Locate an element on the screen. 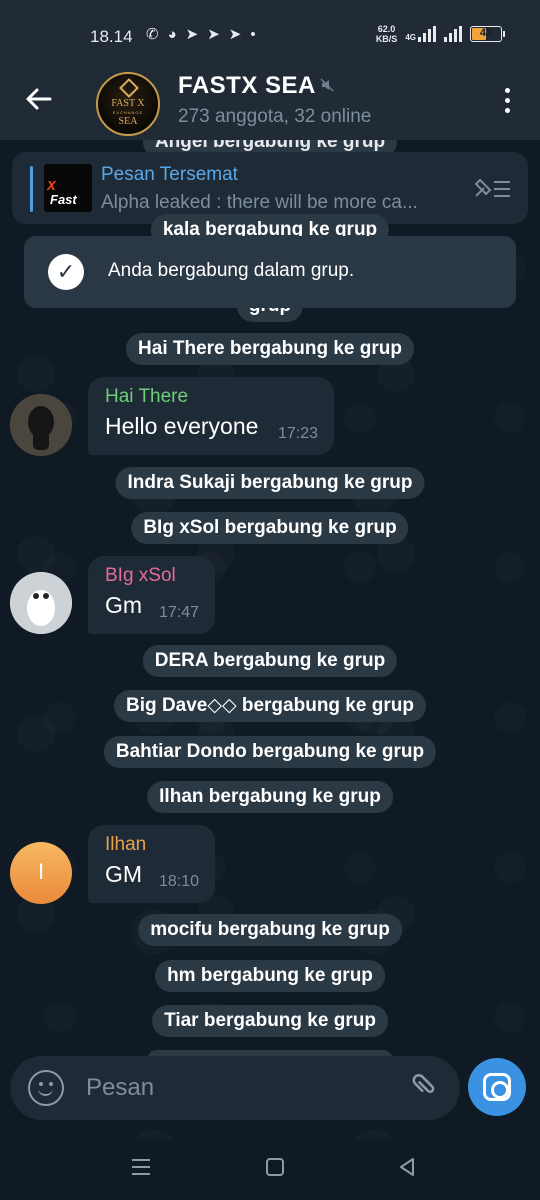 The height and width of the screenshot is (1200, 540). avatar-letter: I is located at coordinates (41, 871).